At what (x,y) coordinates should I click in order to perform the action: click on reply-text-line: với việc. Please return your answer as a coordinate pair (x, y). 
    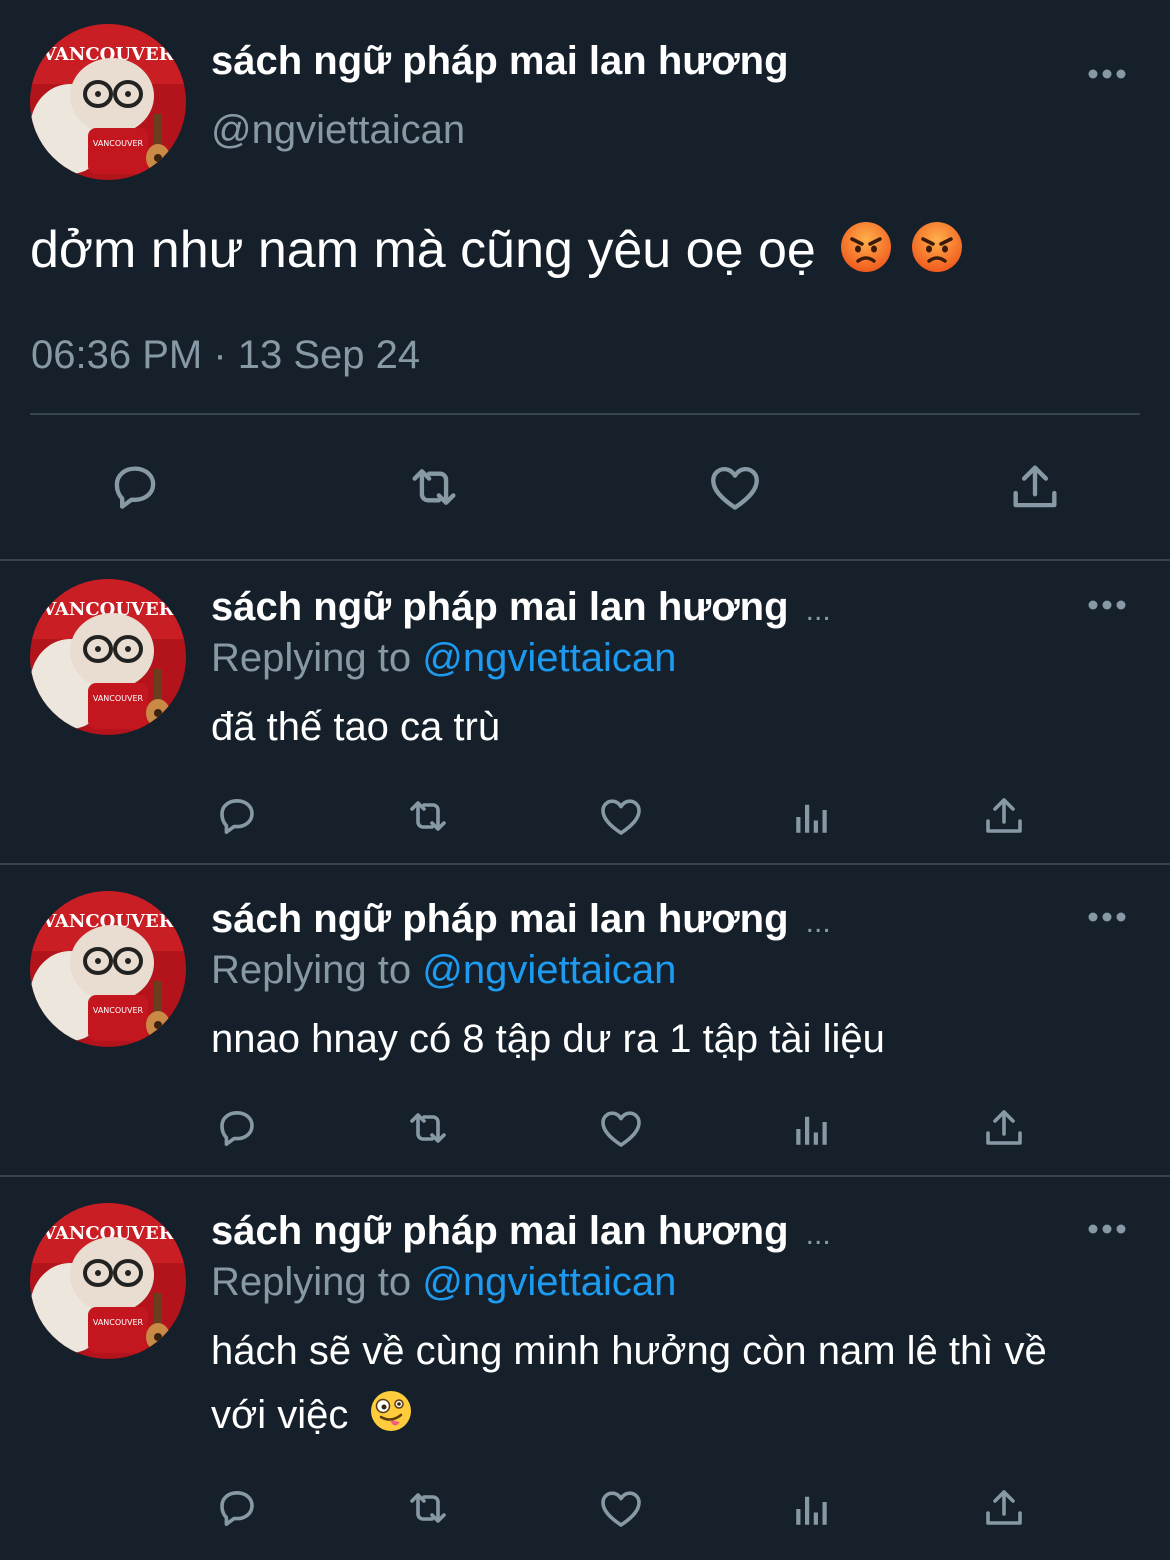
    Looking at the image, I should click on (311, 1417).